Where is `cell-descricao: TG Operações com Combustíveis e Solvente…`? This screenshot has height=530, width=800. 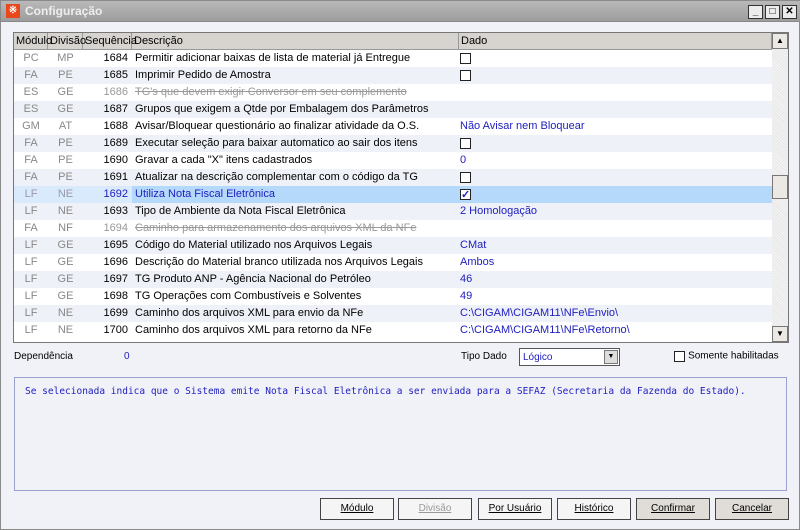
cell-descricao: TG Operações com Combustíveis e Solvente… is located at coordinates (248, 296).